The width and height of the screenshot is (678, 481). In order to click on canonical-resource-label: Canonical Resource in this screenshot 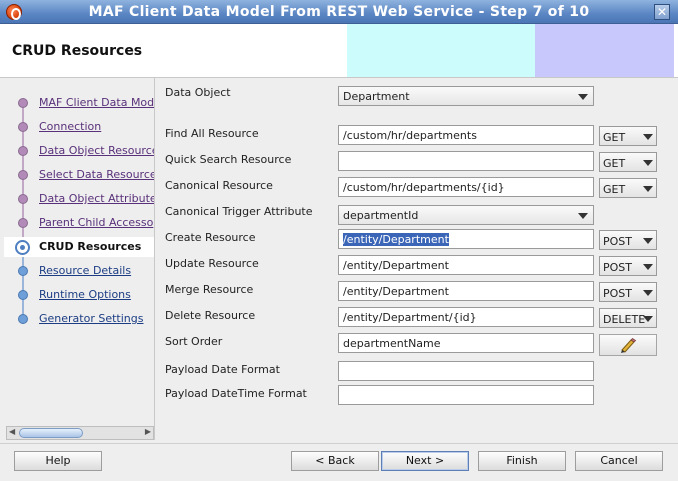, I will do `click(219, 185)`.